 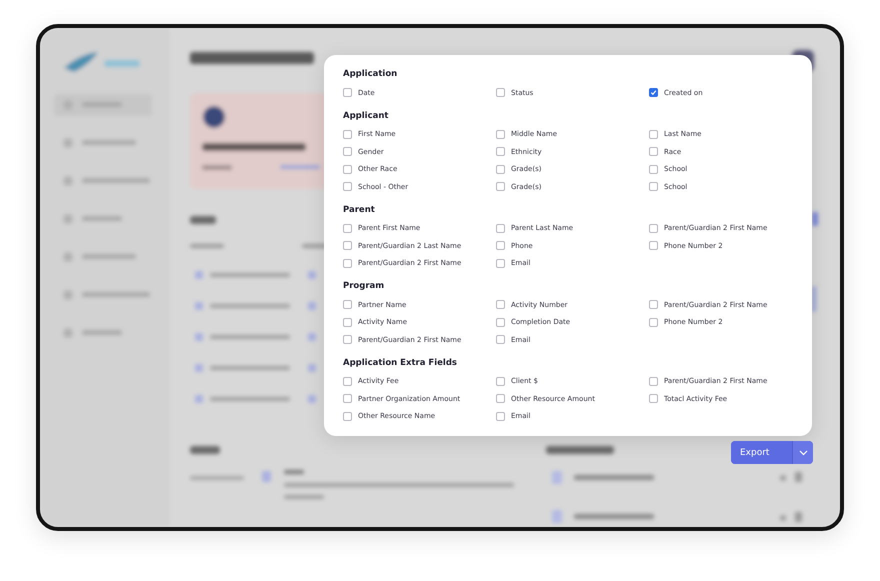 What do you see at coordinates (364, 287) in the screenshot?
I see `section-title: Program` at bounding box center [364, 287].